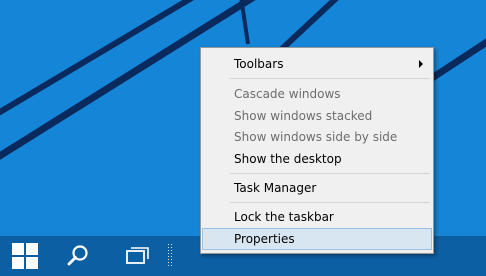 This screenshot has height=276, width=486. I want to click on menu-item-cascade-windows: Cascade windows, so click(317, 94).